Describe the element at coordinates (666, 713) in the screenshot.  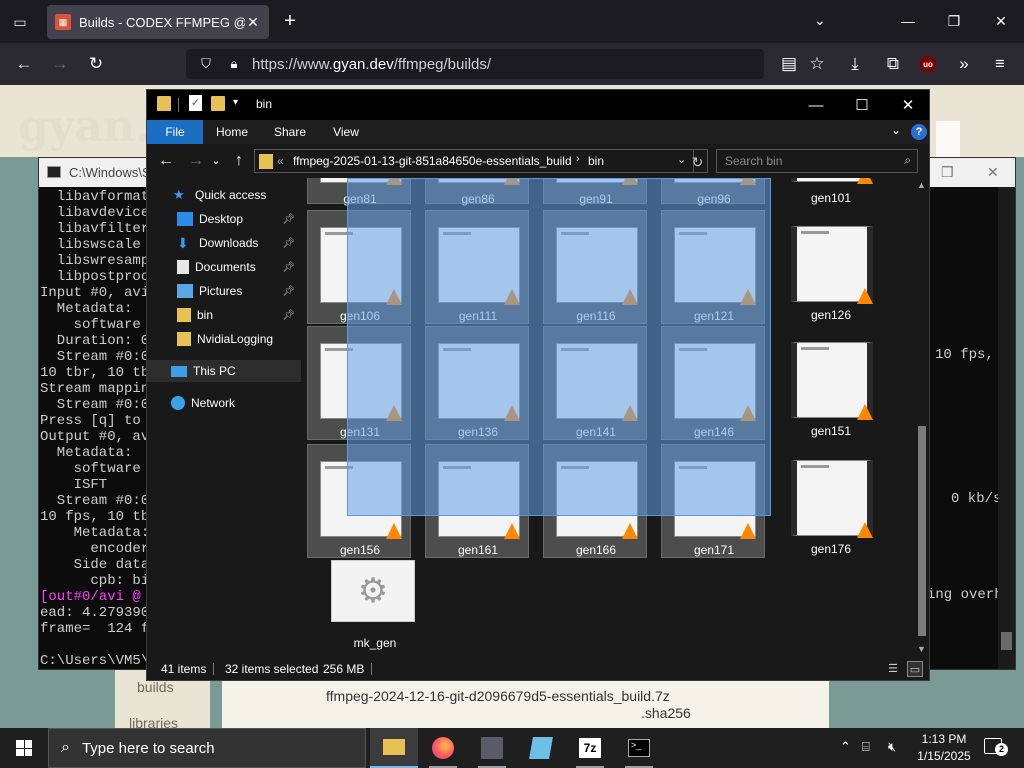
I see `file-ext-link: .sha256` at that location.